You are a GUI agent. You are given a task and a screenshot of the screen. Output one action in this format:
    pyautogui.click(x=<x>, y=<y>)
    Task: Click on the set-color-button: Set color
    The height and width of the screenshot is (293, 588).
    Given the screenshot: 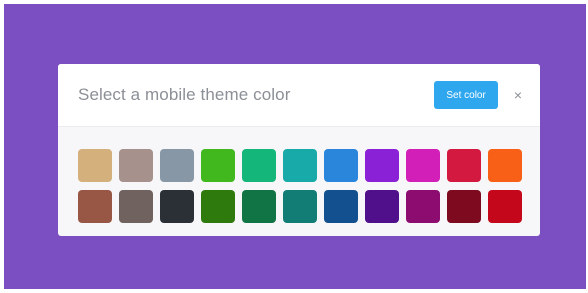 What is the action you would take?
    pyautogui.click(x=466, y=95)
    